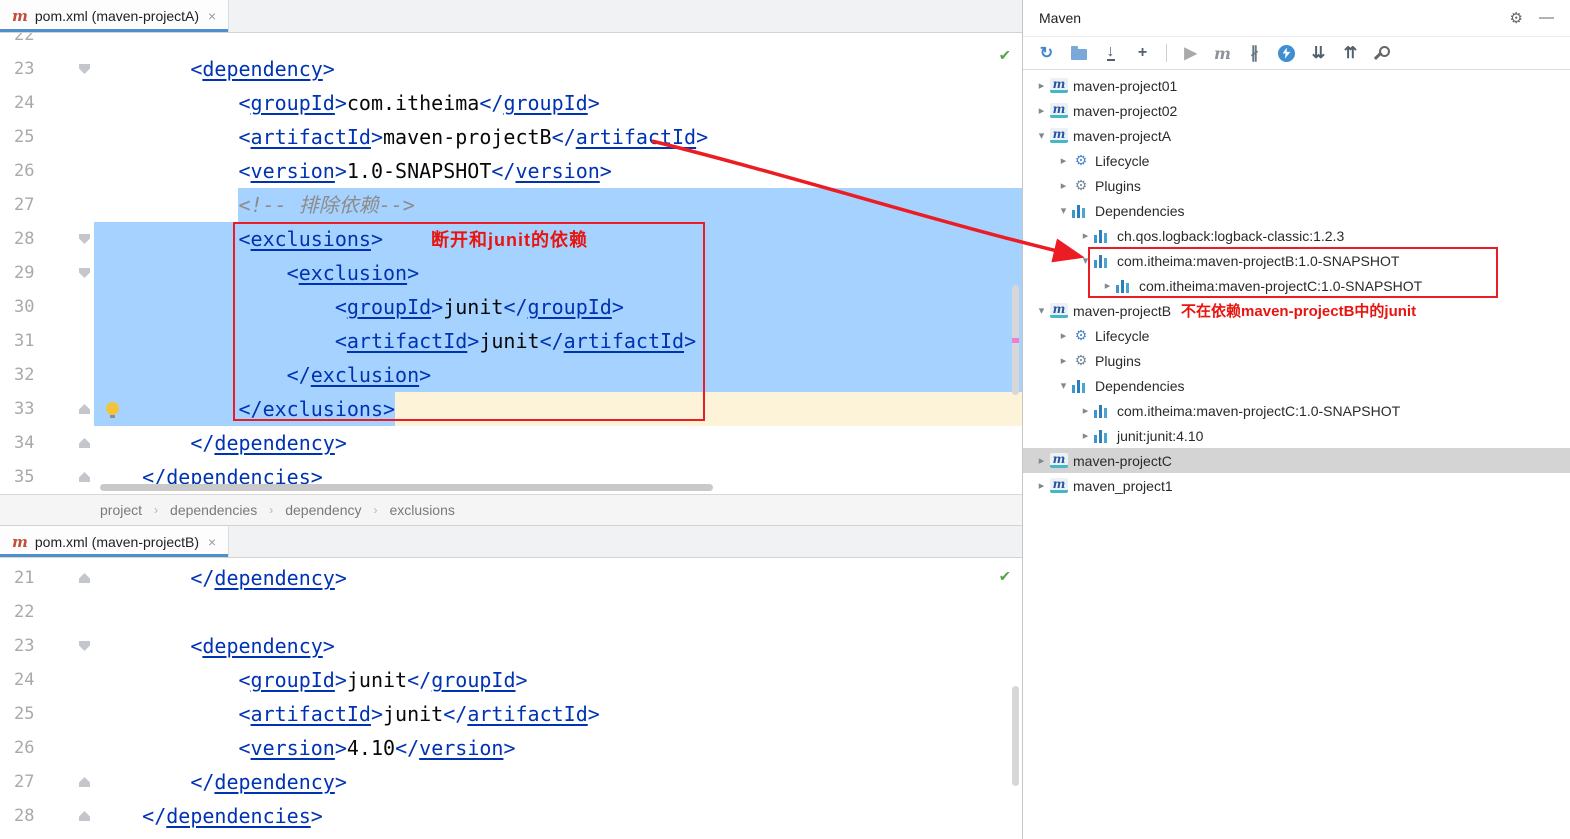 The height and width of the screenshot is (839, 1570). Describe the element at coordinates (1296, 110) in the screenshot. I see `tree-item-maven-project02: ▸ m maven-project02` at that location.